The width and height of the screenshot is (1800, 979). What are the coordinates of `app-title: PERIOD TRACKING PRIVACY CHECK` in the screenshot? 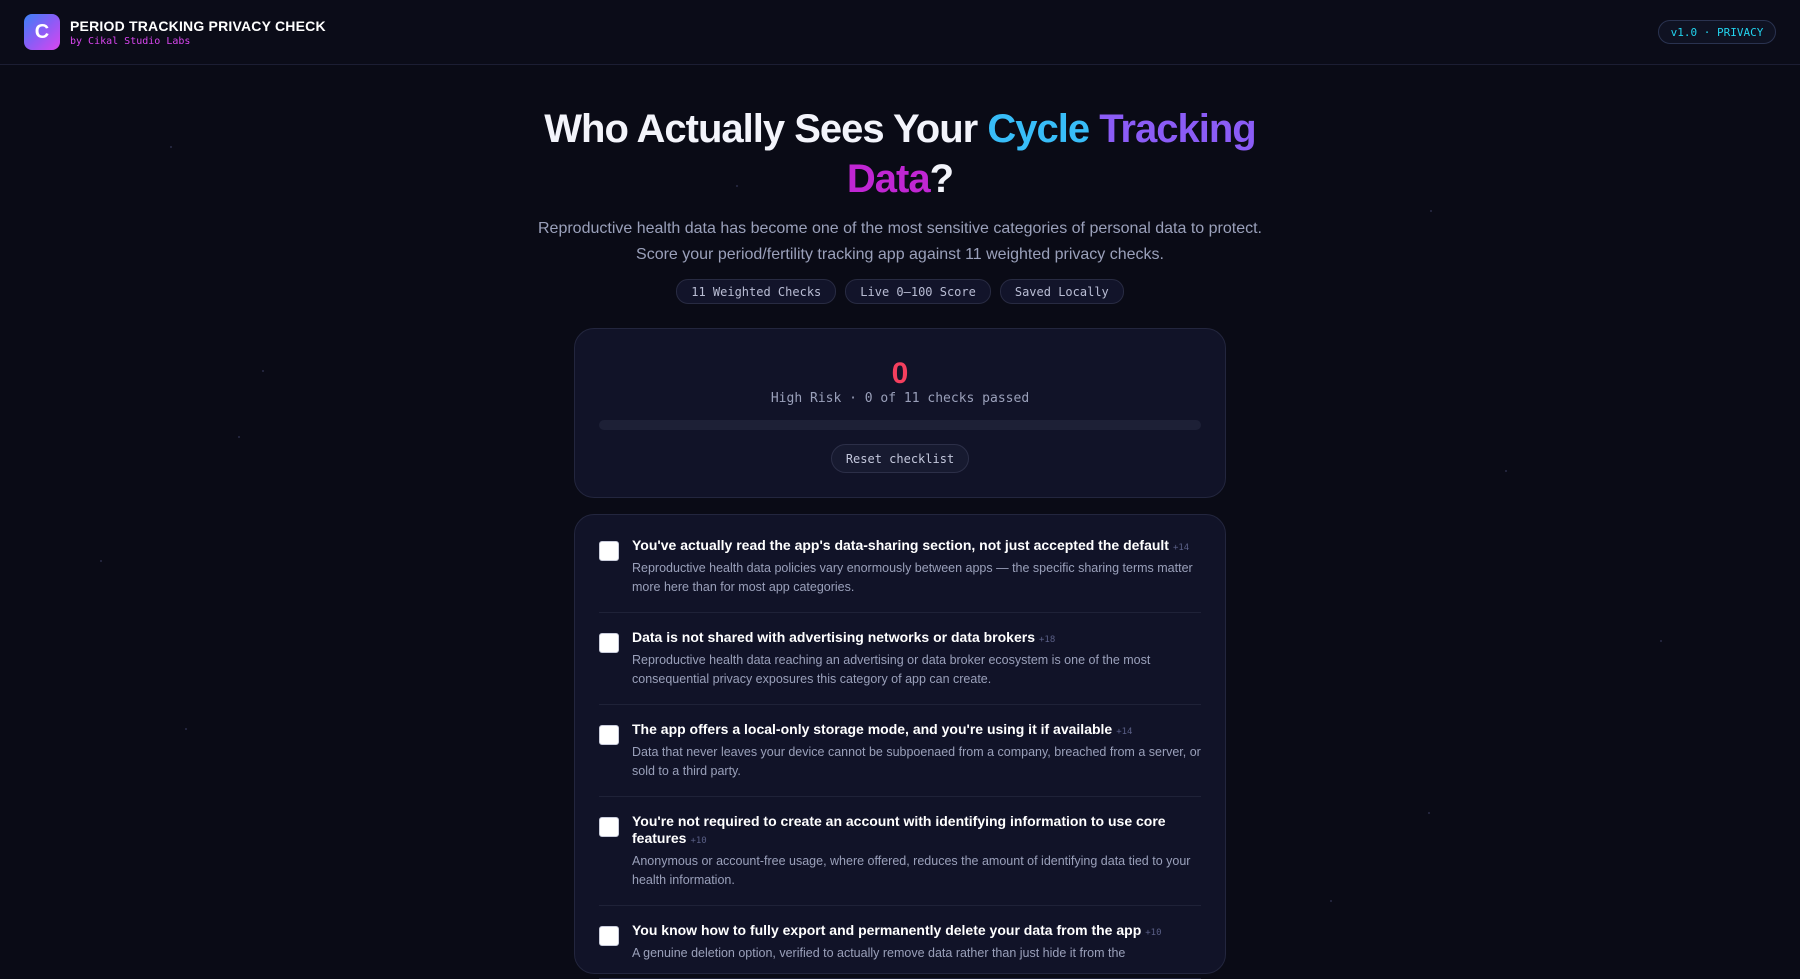 It's located at (198, 26).